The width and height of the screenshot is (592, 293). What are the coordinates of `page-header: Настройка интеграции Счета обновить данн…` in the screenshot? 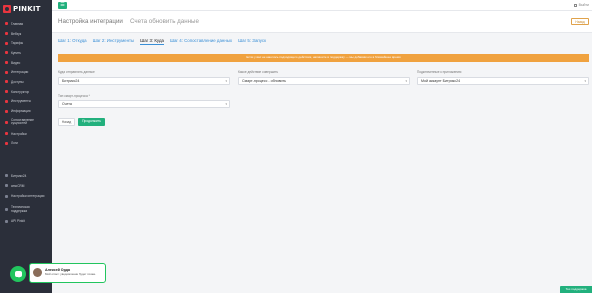 It's located at (322, 22).